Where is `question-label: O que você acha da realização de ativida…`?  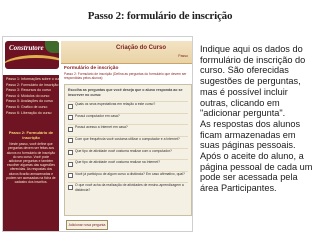 question-label: O que você acha da realização de ativida… is located at coordinates (129, 187).